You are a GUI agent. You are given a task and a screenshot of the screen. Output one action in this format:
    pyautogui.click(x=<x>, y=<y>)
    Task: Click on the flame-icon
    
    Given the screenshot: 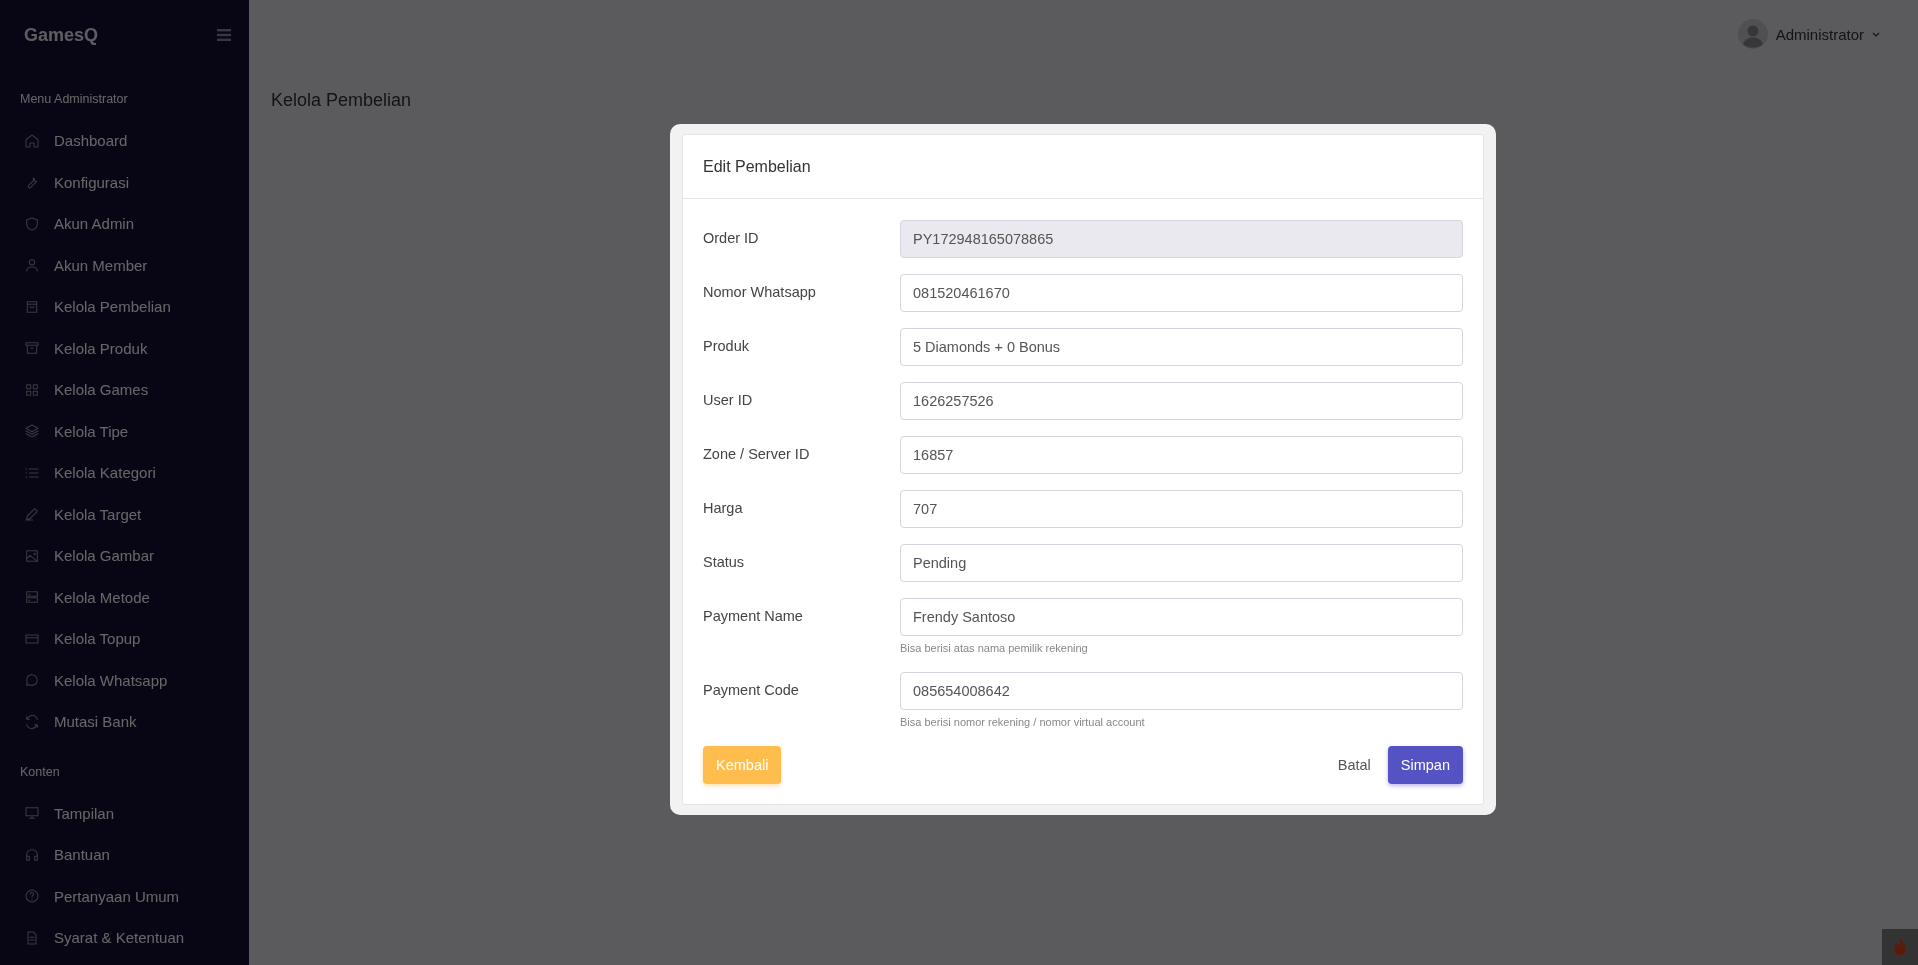 What is the action you would take?
    pyautogui.click(x=1900, y=947)
    